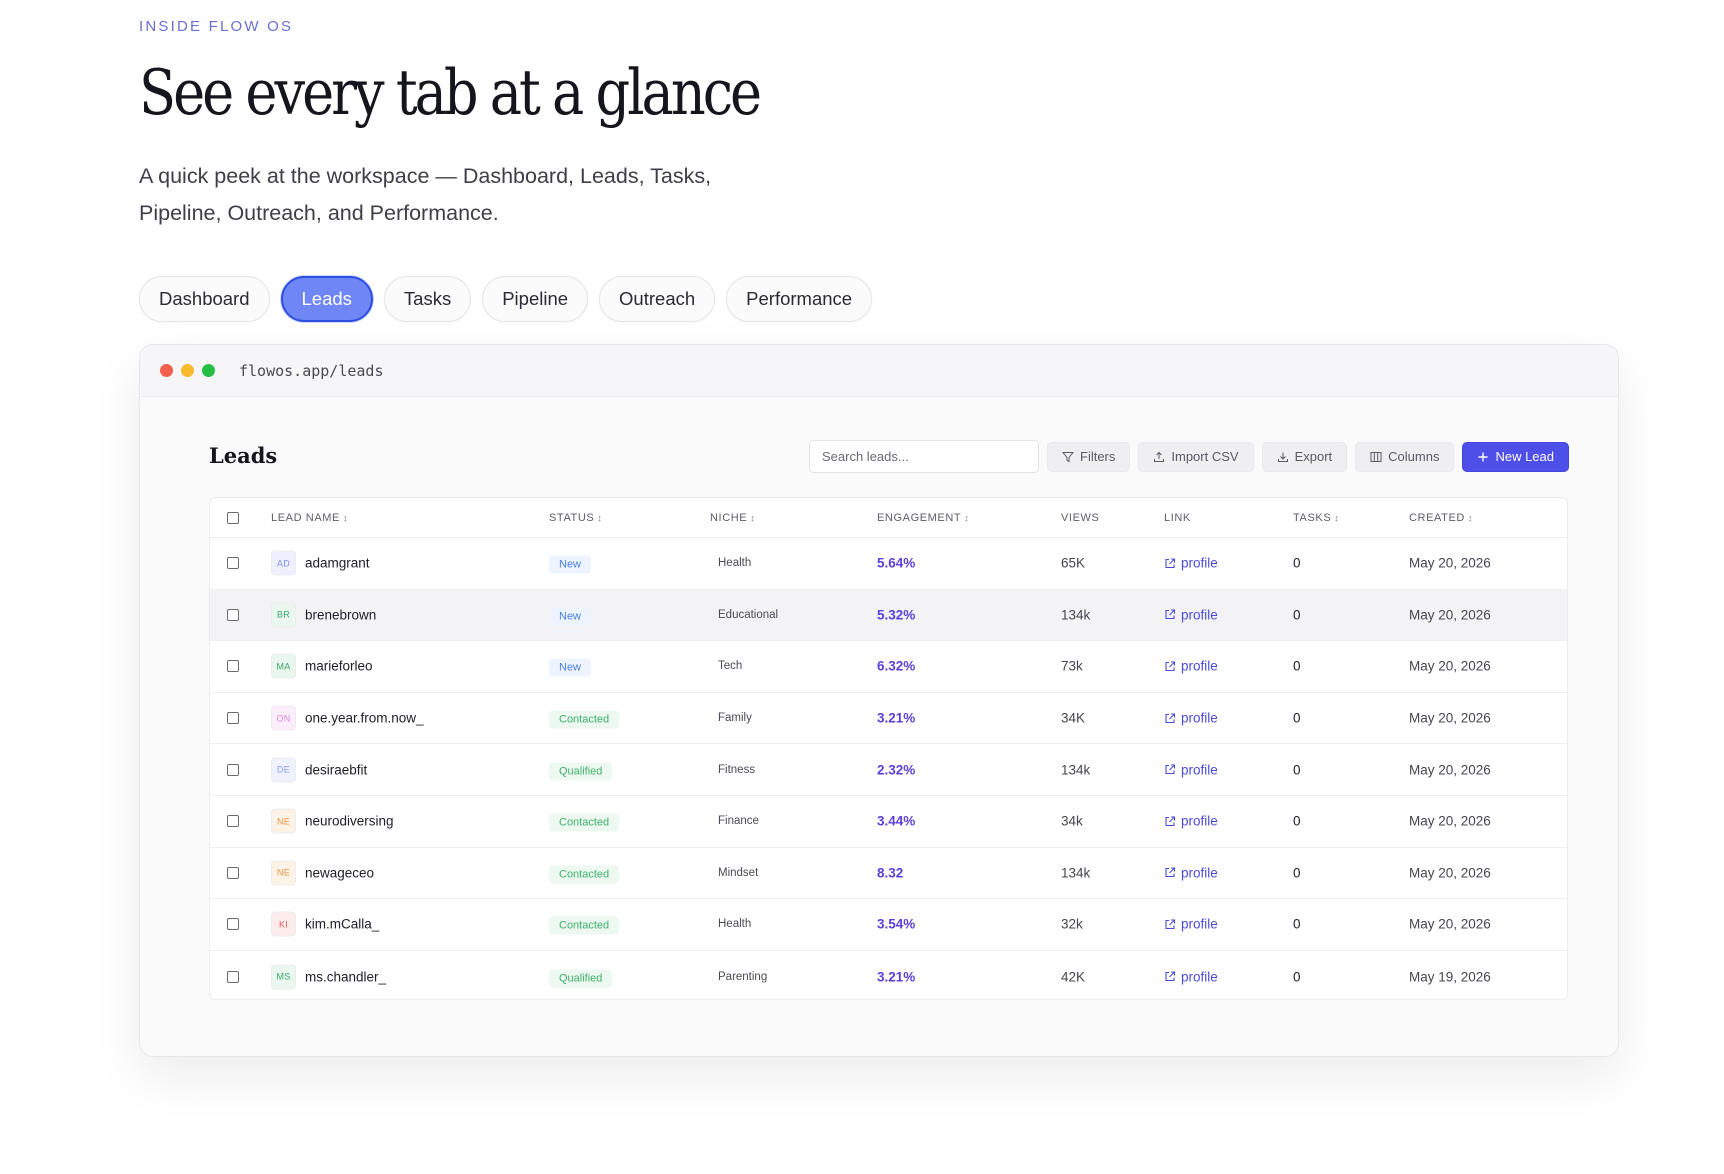  Describe the element at coordinates (1316, 518) in the screenshot. I see `col-header-tasks: TASKS ↕` at that location.